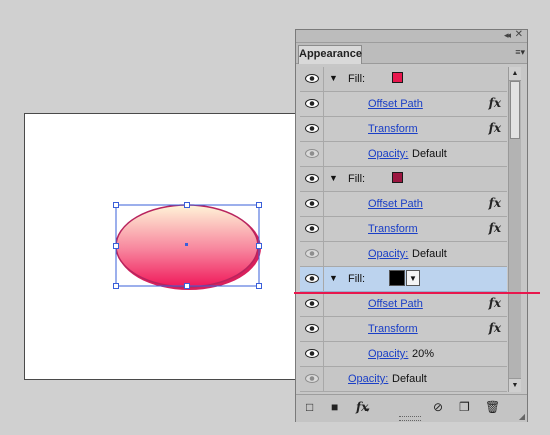 The width and height of the screenshot is (550, 435). I want to click on handle-middle-right, so click(259, 246).